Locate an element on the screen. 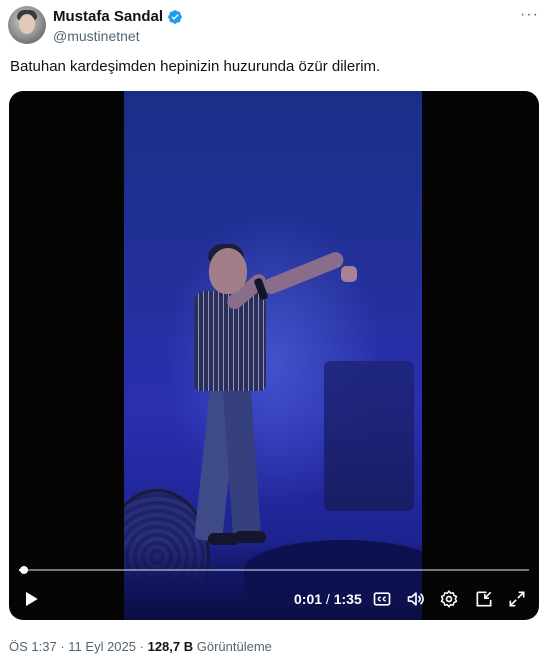 This screenshot has height=668, width=553. avatar is located at coordinates (27, 25).